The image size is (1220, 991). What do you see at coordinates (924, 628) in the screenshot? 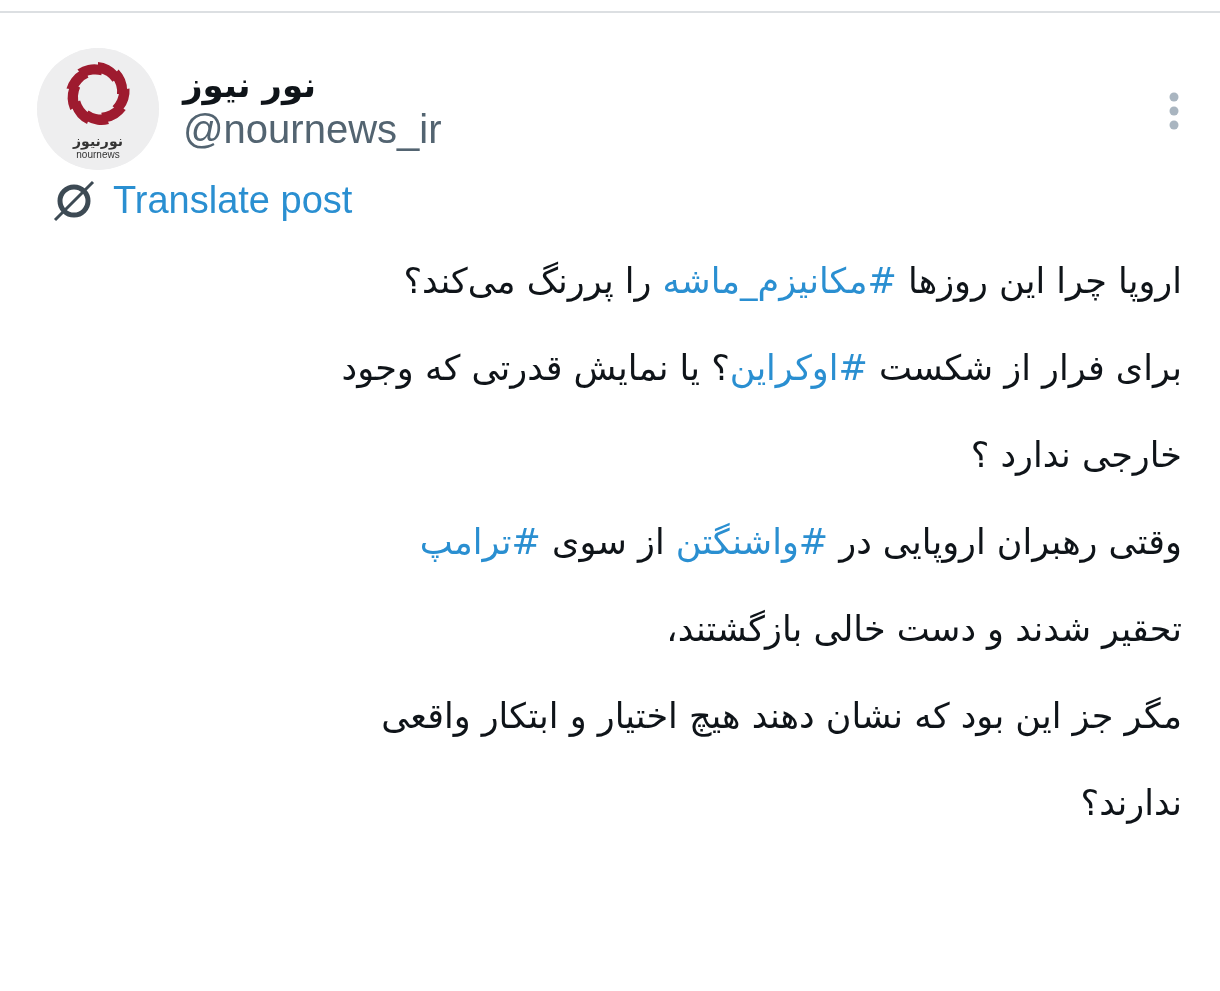
I see `post-text-line: تحقیر شدند و دست خالی بازگشتند،` at bounding box center [924, 628].